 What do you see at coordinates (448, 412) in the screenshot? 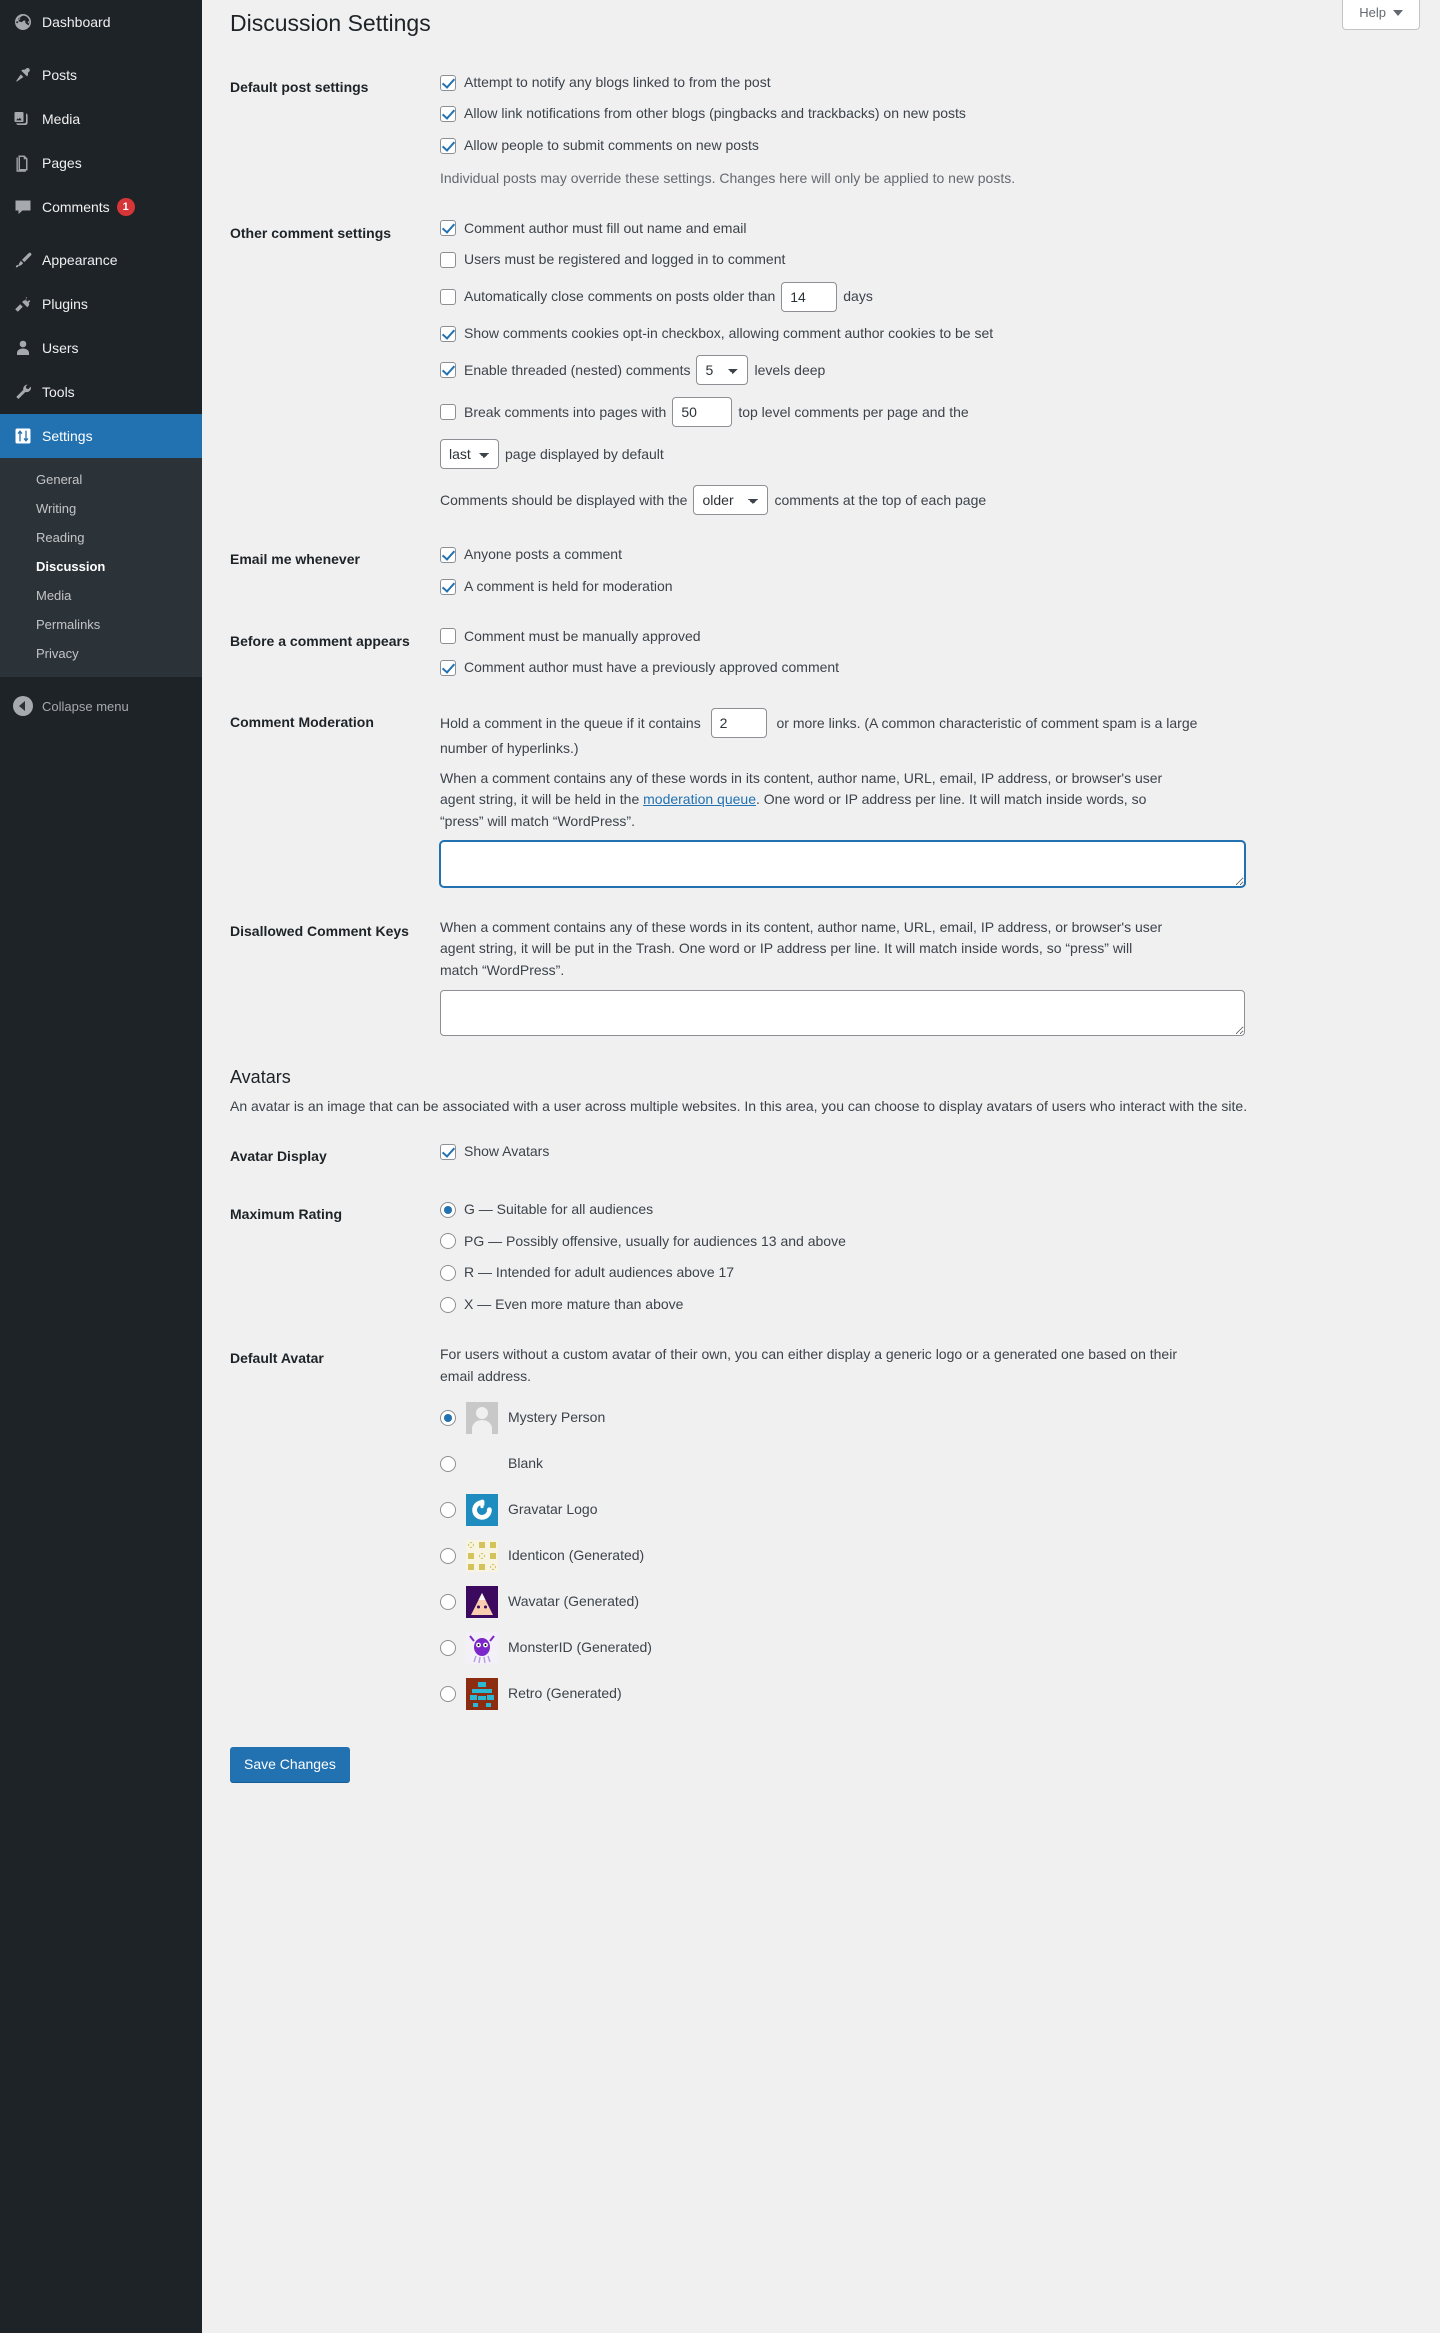
I see `break-comments-checkbox` at bounding box center [448, 412].